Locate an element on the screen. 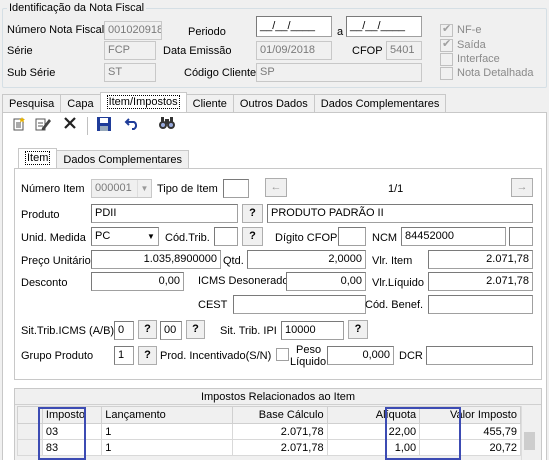 This screenshot has width=549, height=460. ncm-extra-field is located at coordinates (521, 236).